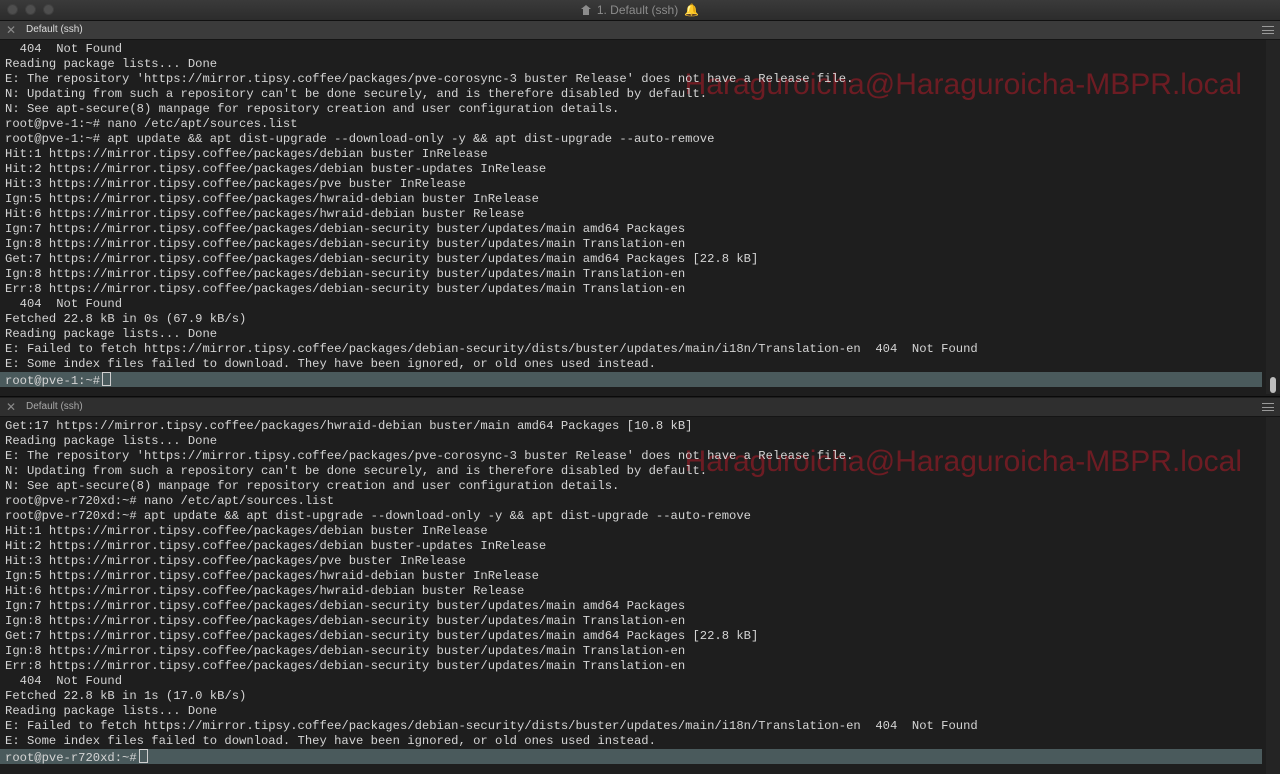 The width and height of the screenshot is (1280, 774). I want to click on terminal-line: root@pve-1:~# nano /etc/apt/sources.list, so click(151, 124).